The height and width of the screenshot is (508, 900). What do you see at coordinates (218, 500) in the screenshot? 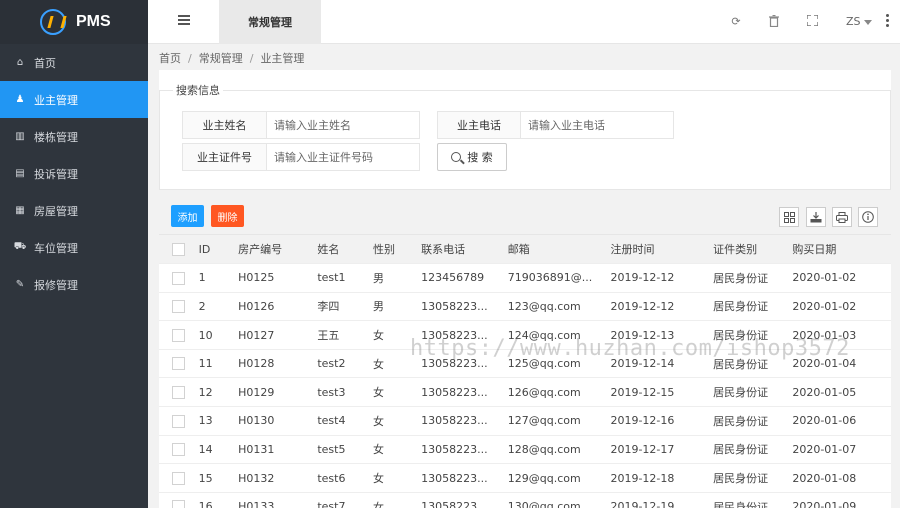
I see `table-cell: 16` at bounding box center [218, 500].